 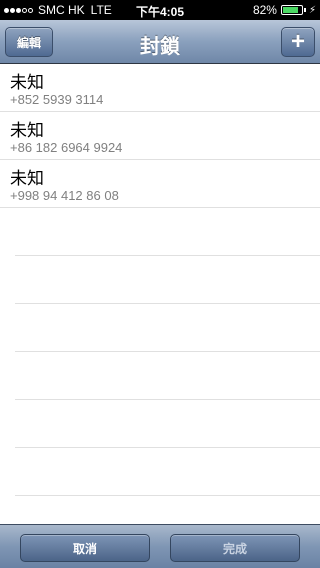 What do you see at coordinates (85, 548) in the screenshot?
I see `cancel-button: 取消` at bounding box center [85, 548].